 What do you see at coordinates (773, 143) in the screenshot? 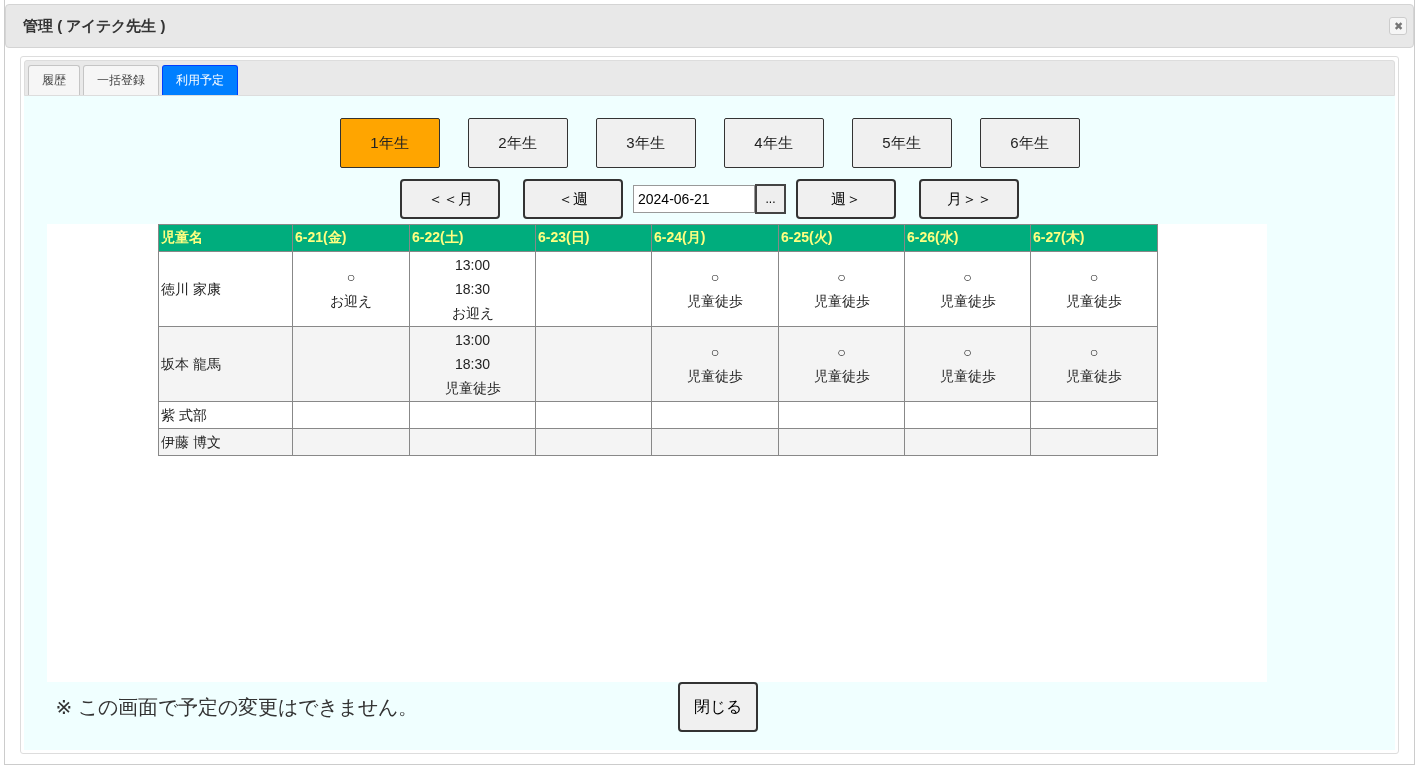
I see `grade-button: 4年生` at bounding box center [773, 143].